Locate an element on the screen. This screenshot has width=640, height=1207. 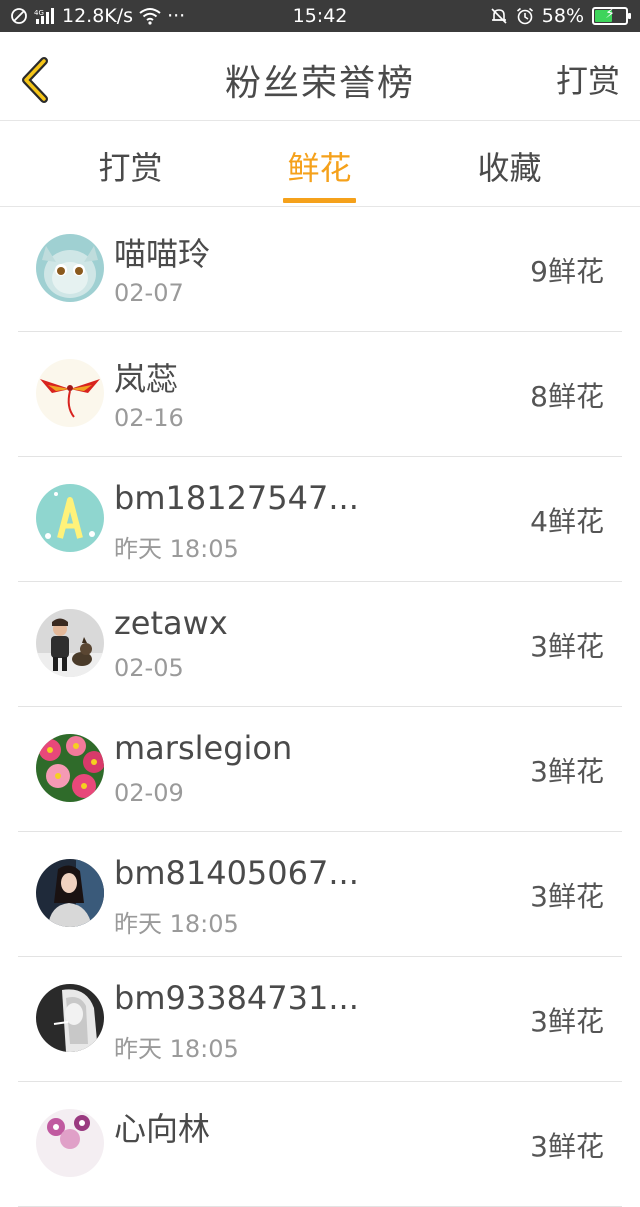
list-item: bm93384731... 昨天 18:05 3鲜花 is located at coordinates (320, 1019).